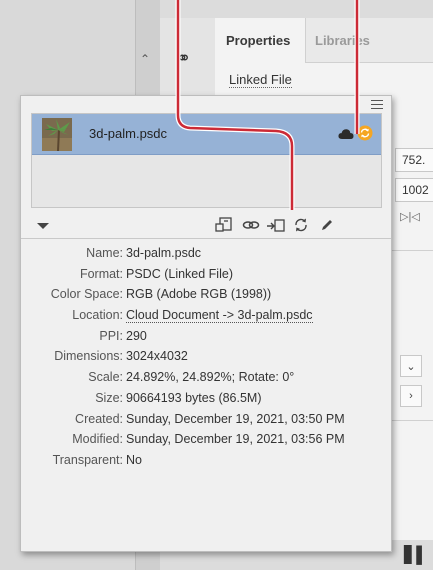 Image resolution: width=433 pixels, height=570 pixels. I want to click on info-value: 3024x4032, so click(157, 356).